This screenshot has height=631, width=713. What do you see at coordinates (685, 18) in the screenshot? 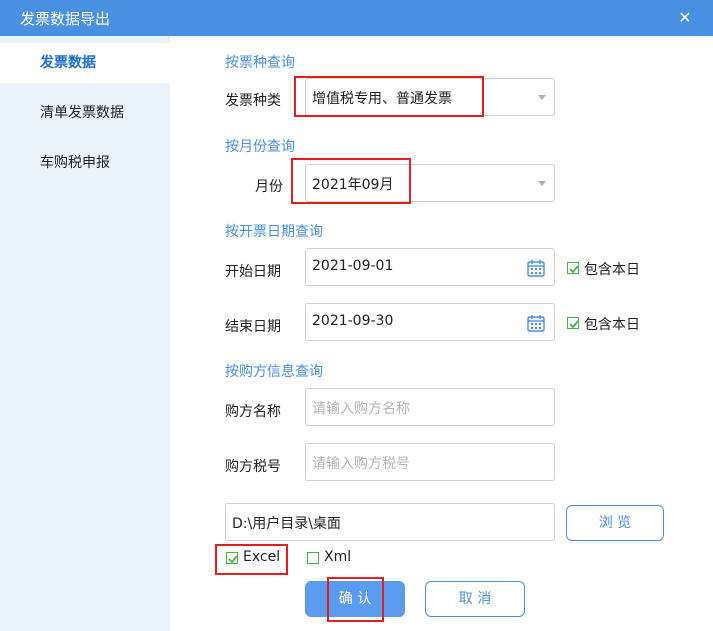
I see `close-icon: ✕` at bounding box center [685, 18].